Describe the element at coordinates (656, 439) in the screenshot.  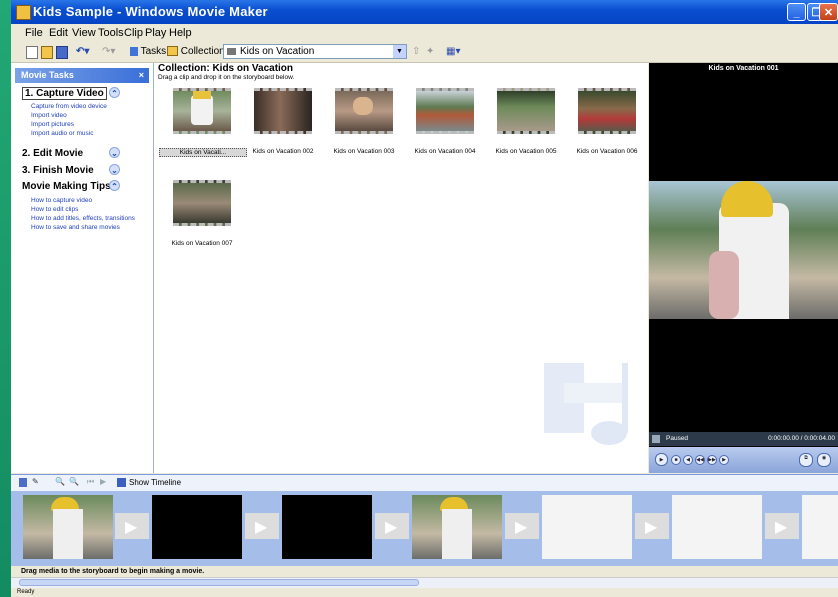
I see `monitor-icon` at that location.